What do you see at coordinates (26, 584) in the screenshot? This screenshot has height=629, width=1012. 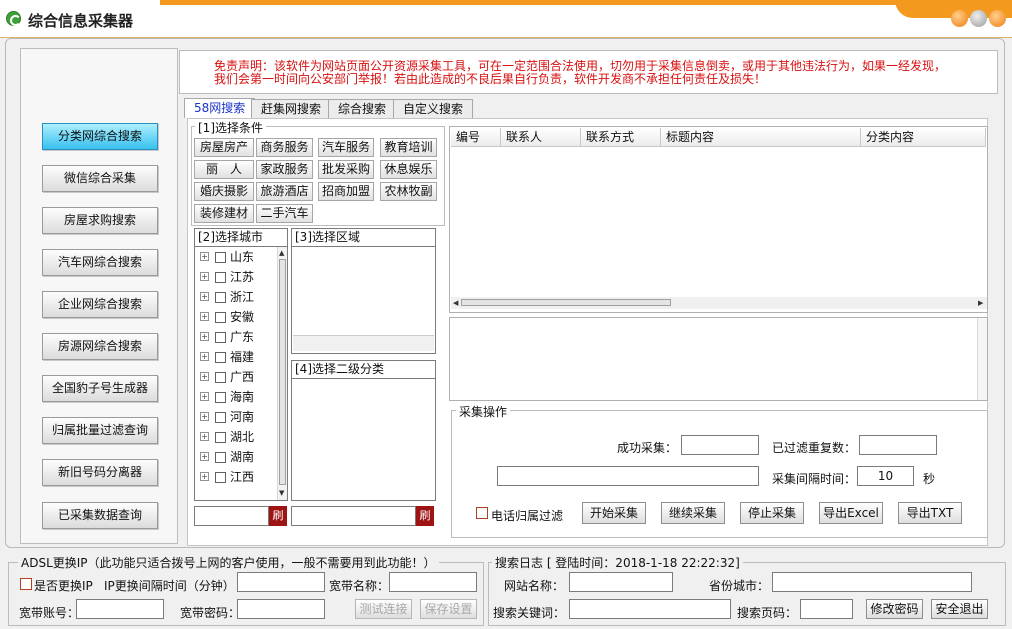 I see `switch-ip-checkbox` at bounding box center [26, 584].